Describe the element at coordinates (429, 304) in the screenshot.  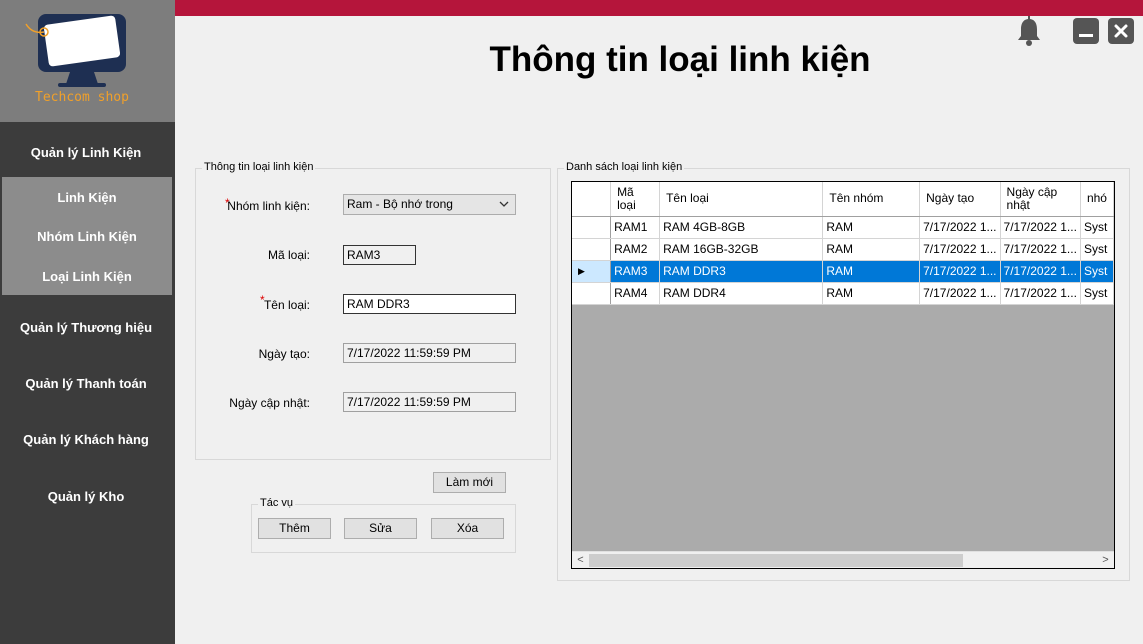
I see `name-field: RAM DDR3` at that location.